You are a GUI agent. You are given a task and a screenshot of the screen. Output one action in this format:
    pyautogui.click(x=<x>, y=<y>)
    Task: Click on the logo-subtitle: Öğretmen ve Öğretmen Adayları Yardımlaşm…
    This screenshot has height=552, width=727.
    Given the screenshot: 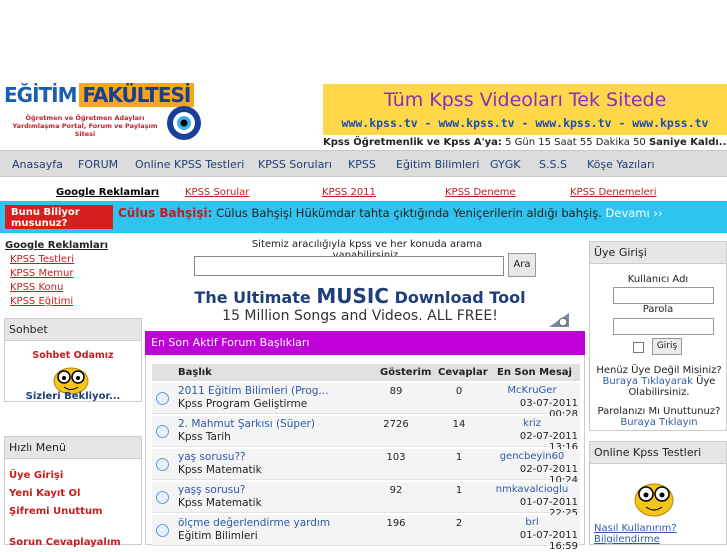 What is the action you would take?
    pyautogui.click(x=85, y=126)
    